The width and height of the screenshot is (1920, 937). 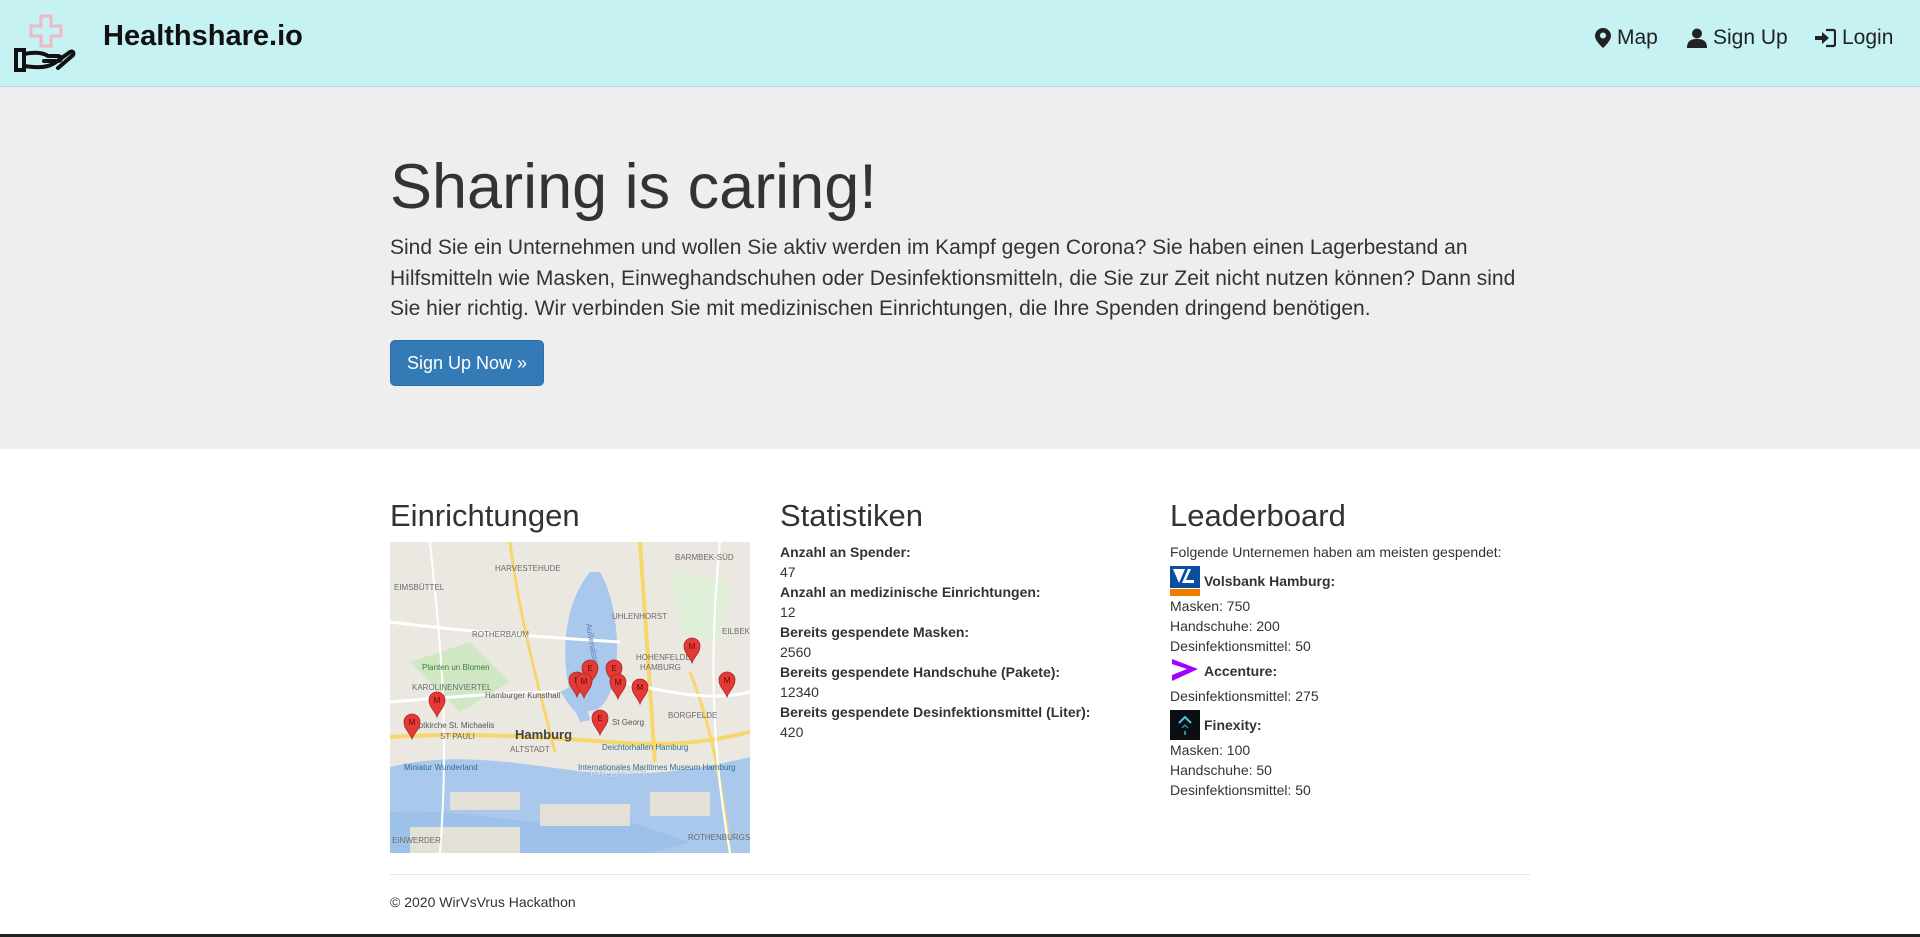 I want to click on map-district-label: HARVESTEHUDE, so click(x=528, y=568).